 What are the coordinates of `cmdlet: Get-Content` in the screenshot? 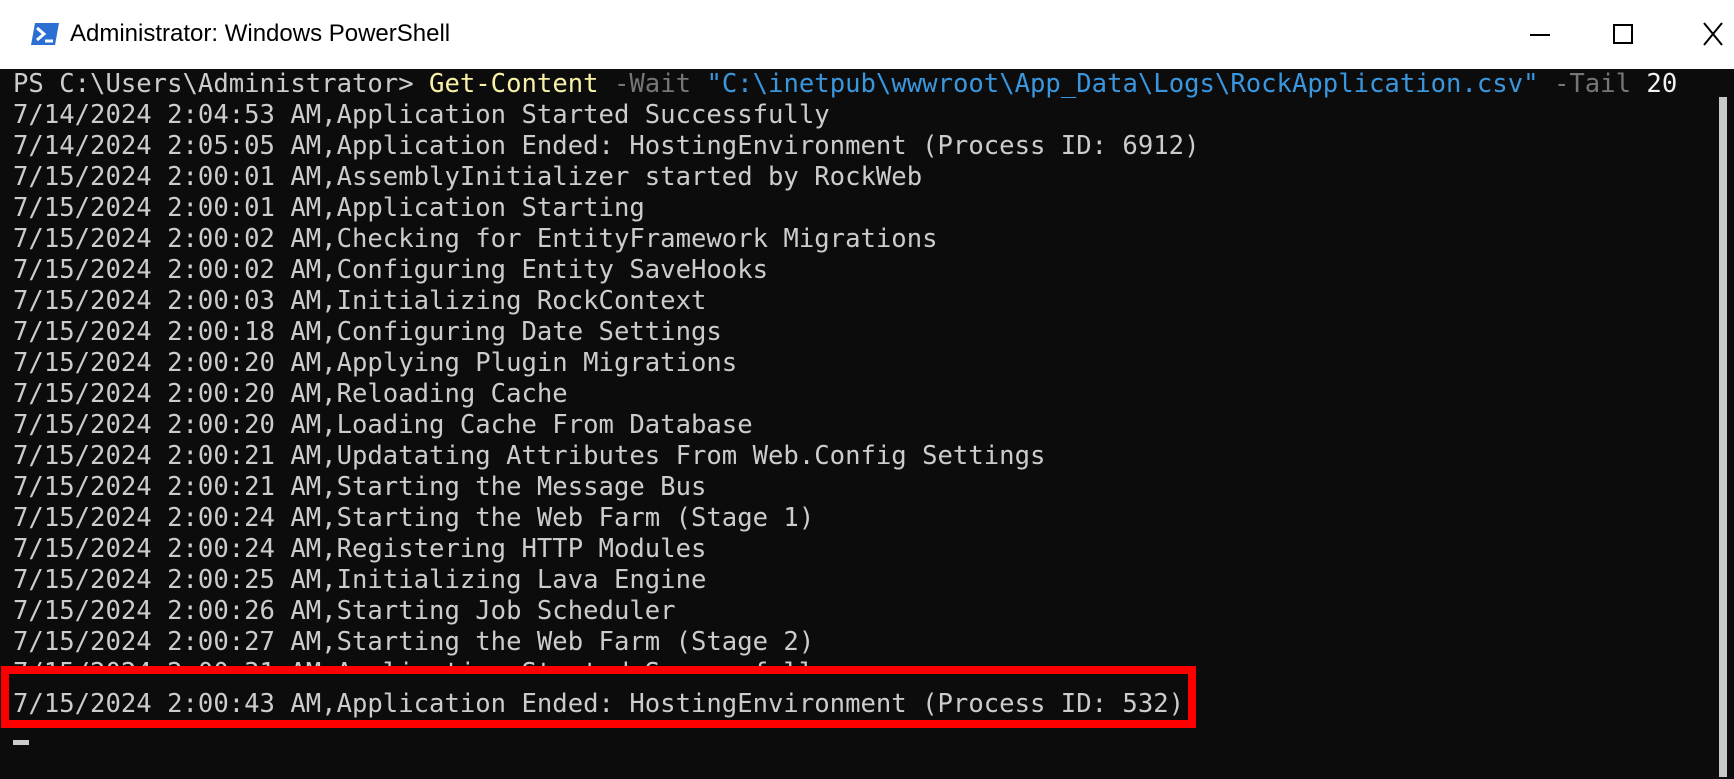 It's located at (514, 84).